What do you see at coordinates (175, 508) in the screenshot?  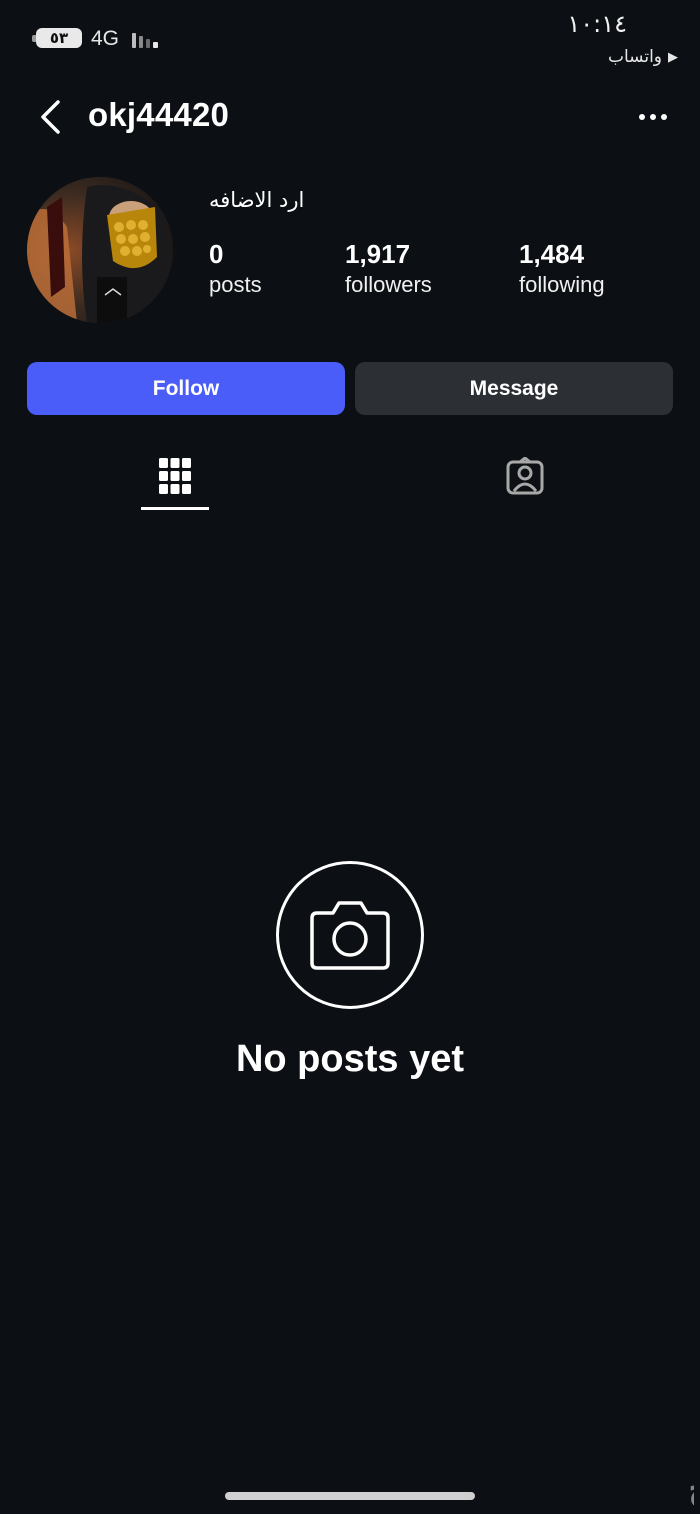 I see `active-tab-indicator` at bounding box center [175, 508].